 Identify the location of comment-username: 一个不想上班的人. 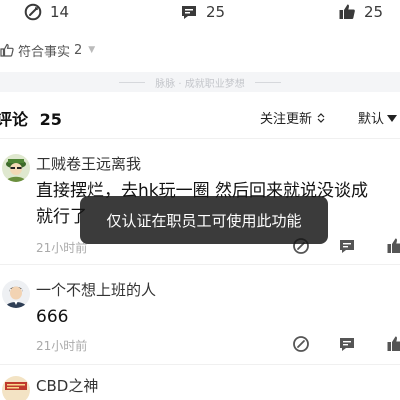
(96, 289).